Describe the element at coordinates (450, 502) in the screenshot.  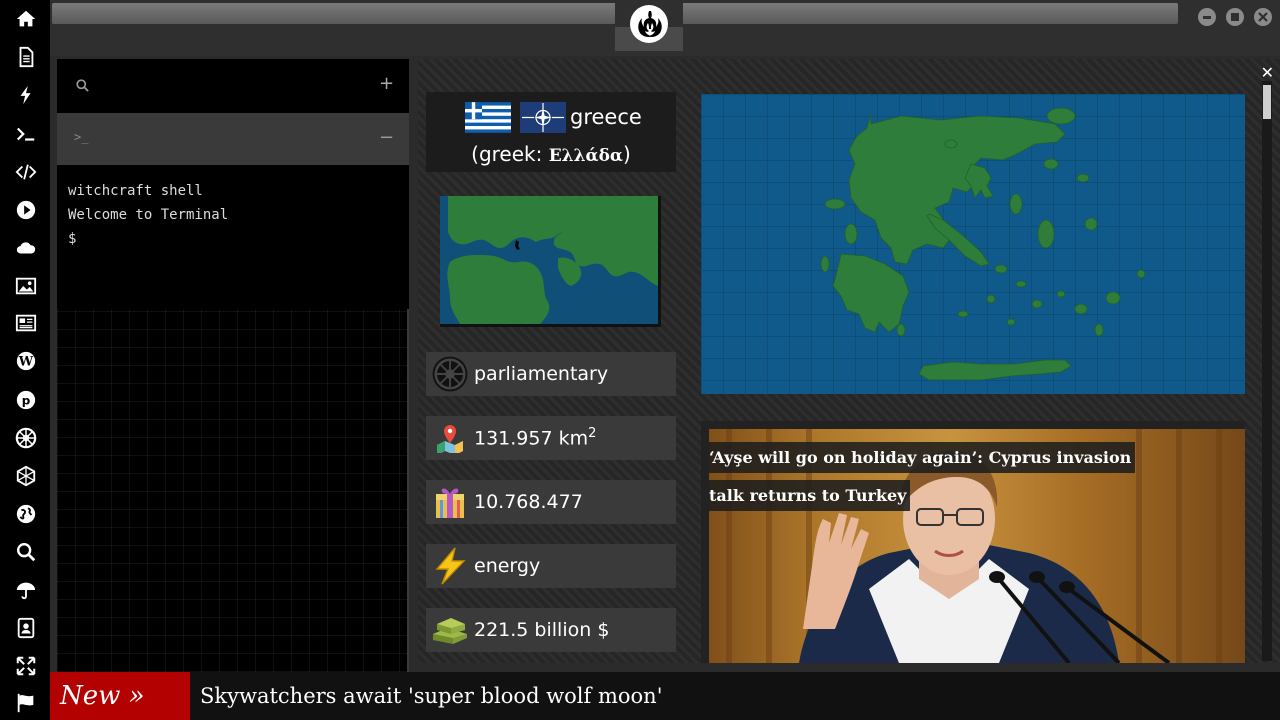
I see `population-gift-icon` at that location.